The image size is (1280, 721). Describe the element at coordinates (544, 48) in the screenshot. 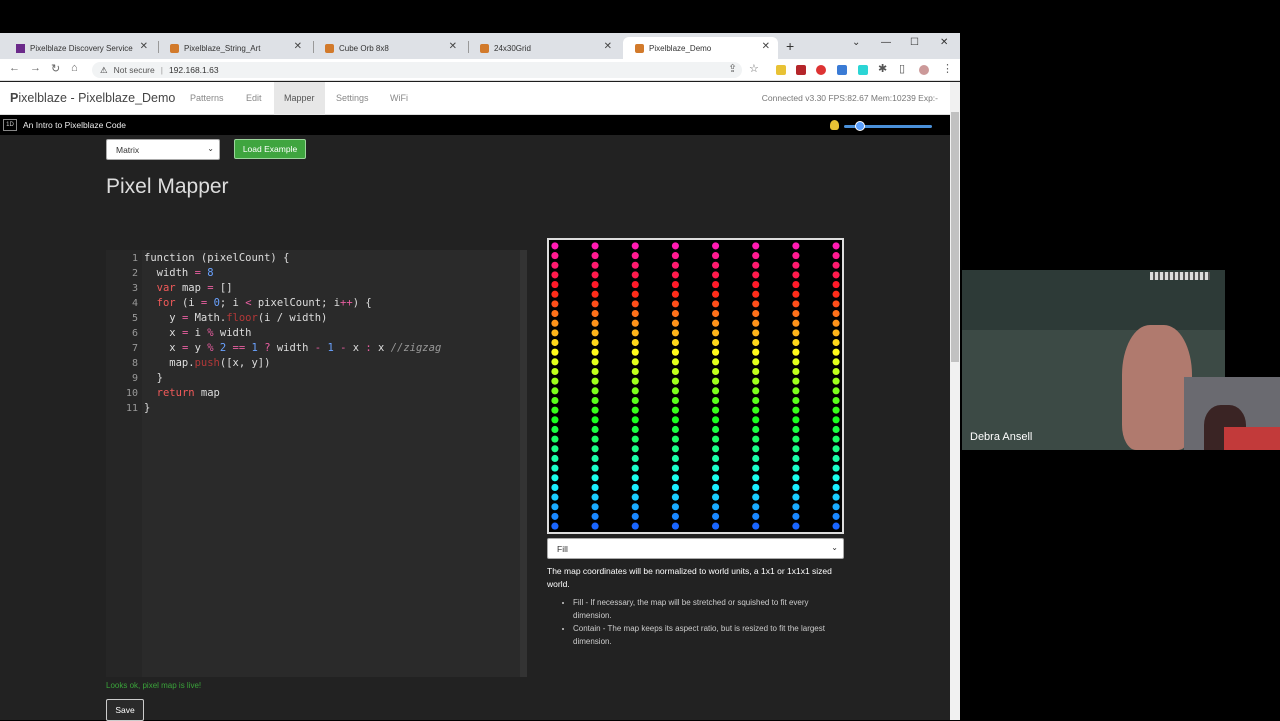

I see `tab-grid: 24x30Grid ✕` at that location.